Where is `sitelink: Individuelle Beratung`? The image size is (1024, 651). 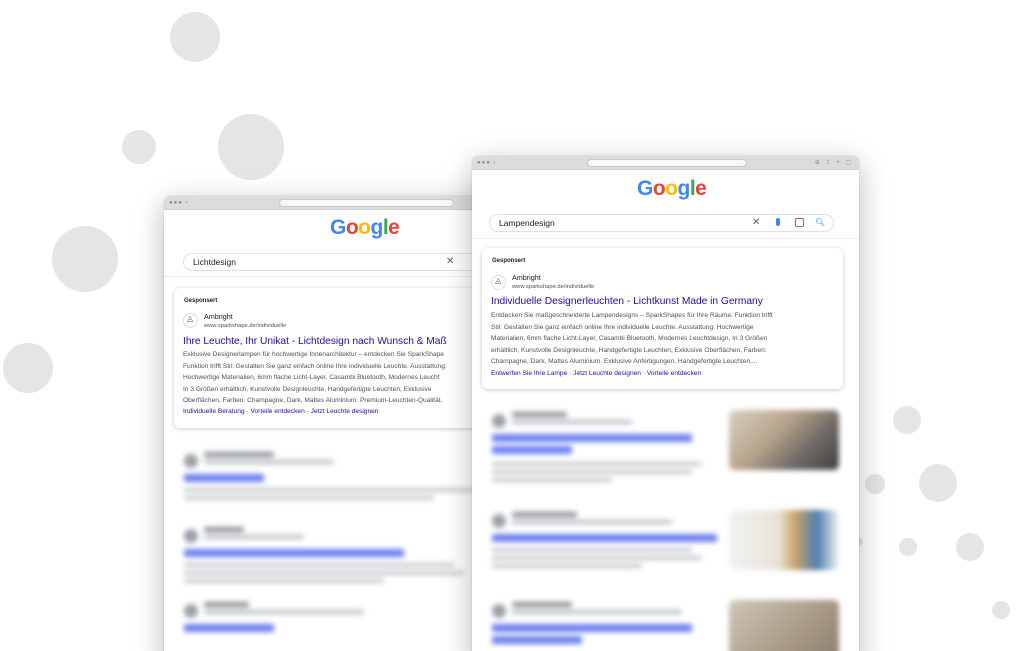
sitelink: Individuelle Beratung is located at coordinates (214, 411).